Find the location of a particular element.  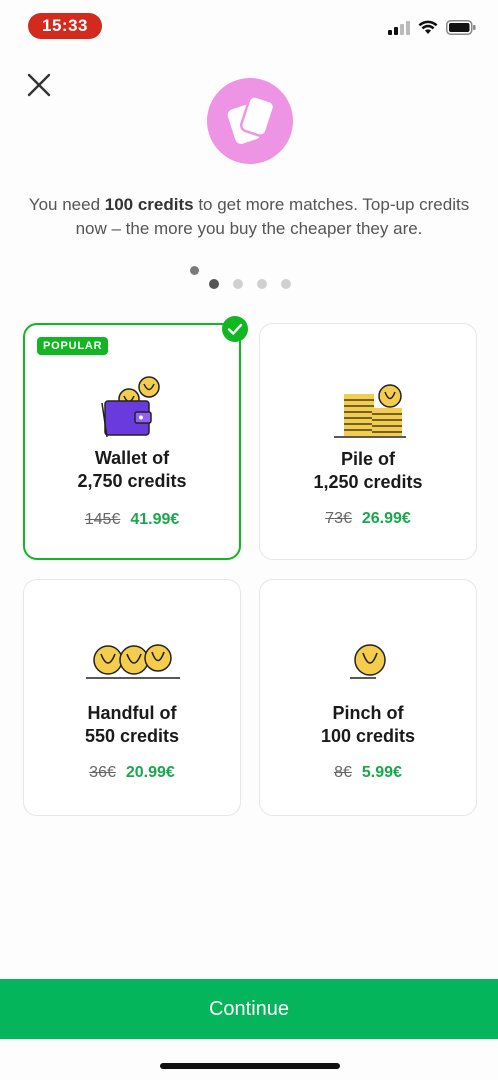

intro-prefix: You need is located at coordinates (66, 204).